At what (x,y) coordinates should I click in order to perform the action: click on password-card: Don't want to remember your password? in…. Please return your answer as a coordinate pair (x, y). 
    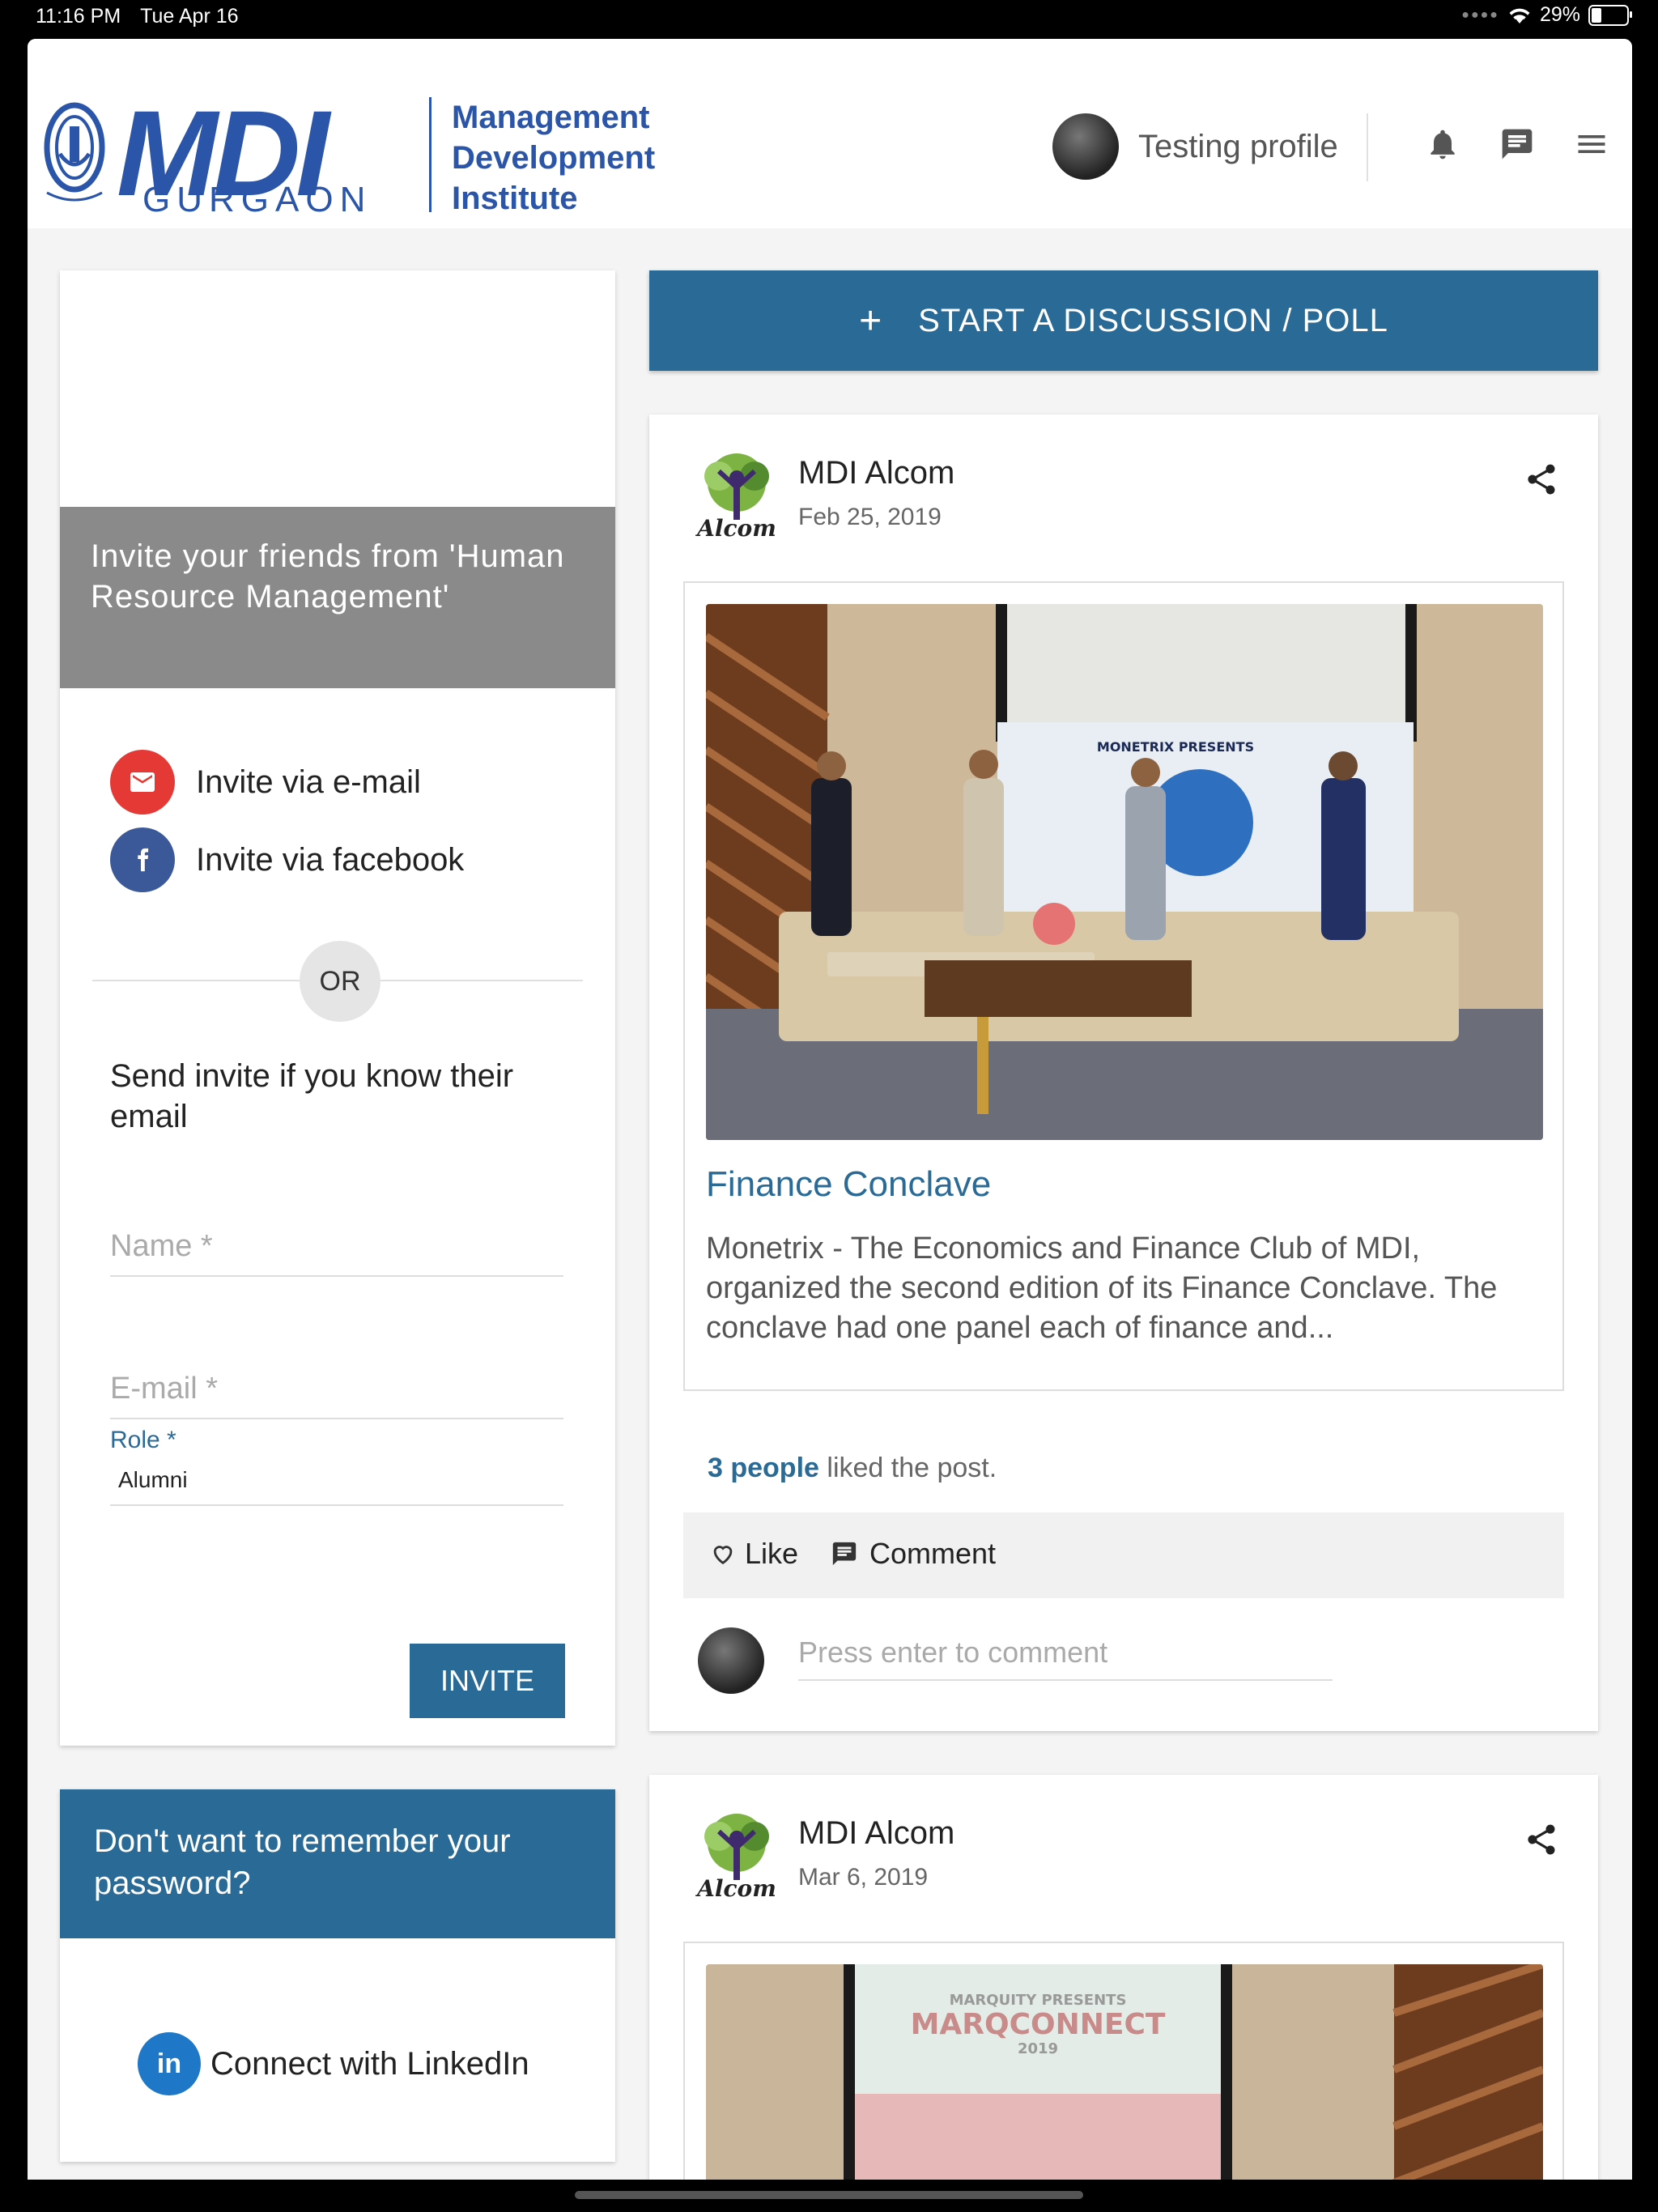
    Looking at the image, I should click on (337, 1976).